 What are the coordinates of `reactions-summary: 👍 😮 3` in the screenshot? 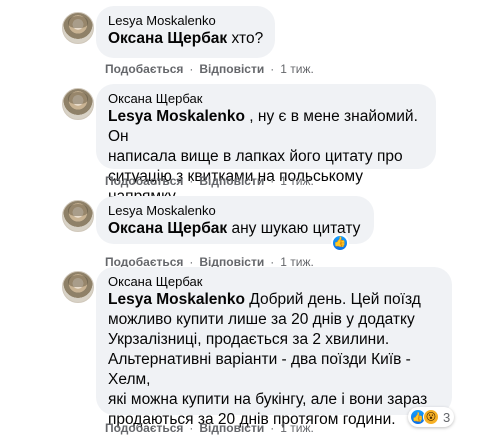 It's located at (431, 417).